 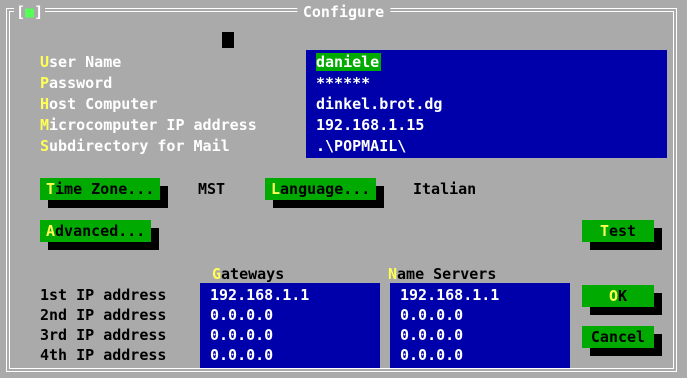 I want to click on user-name-field: daniele, so click(x=349, y=62).